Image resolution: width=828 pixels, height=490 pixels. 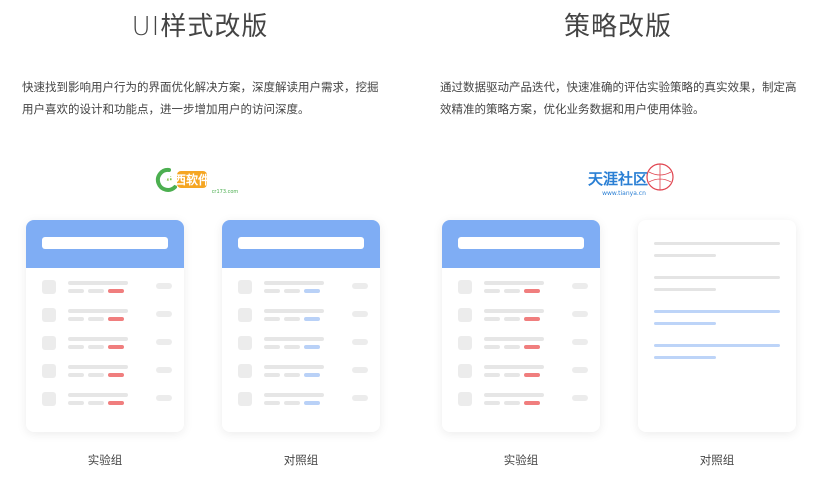 I want to click on cnxi-logo: 西西软件园 cr173.com, so click(x=197, y=181).